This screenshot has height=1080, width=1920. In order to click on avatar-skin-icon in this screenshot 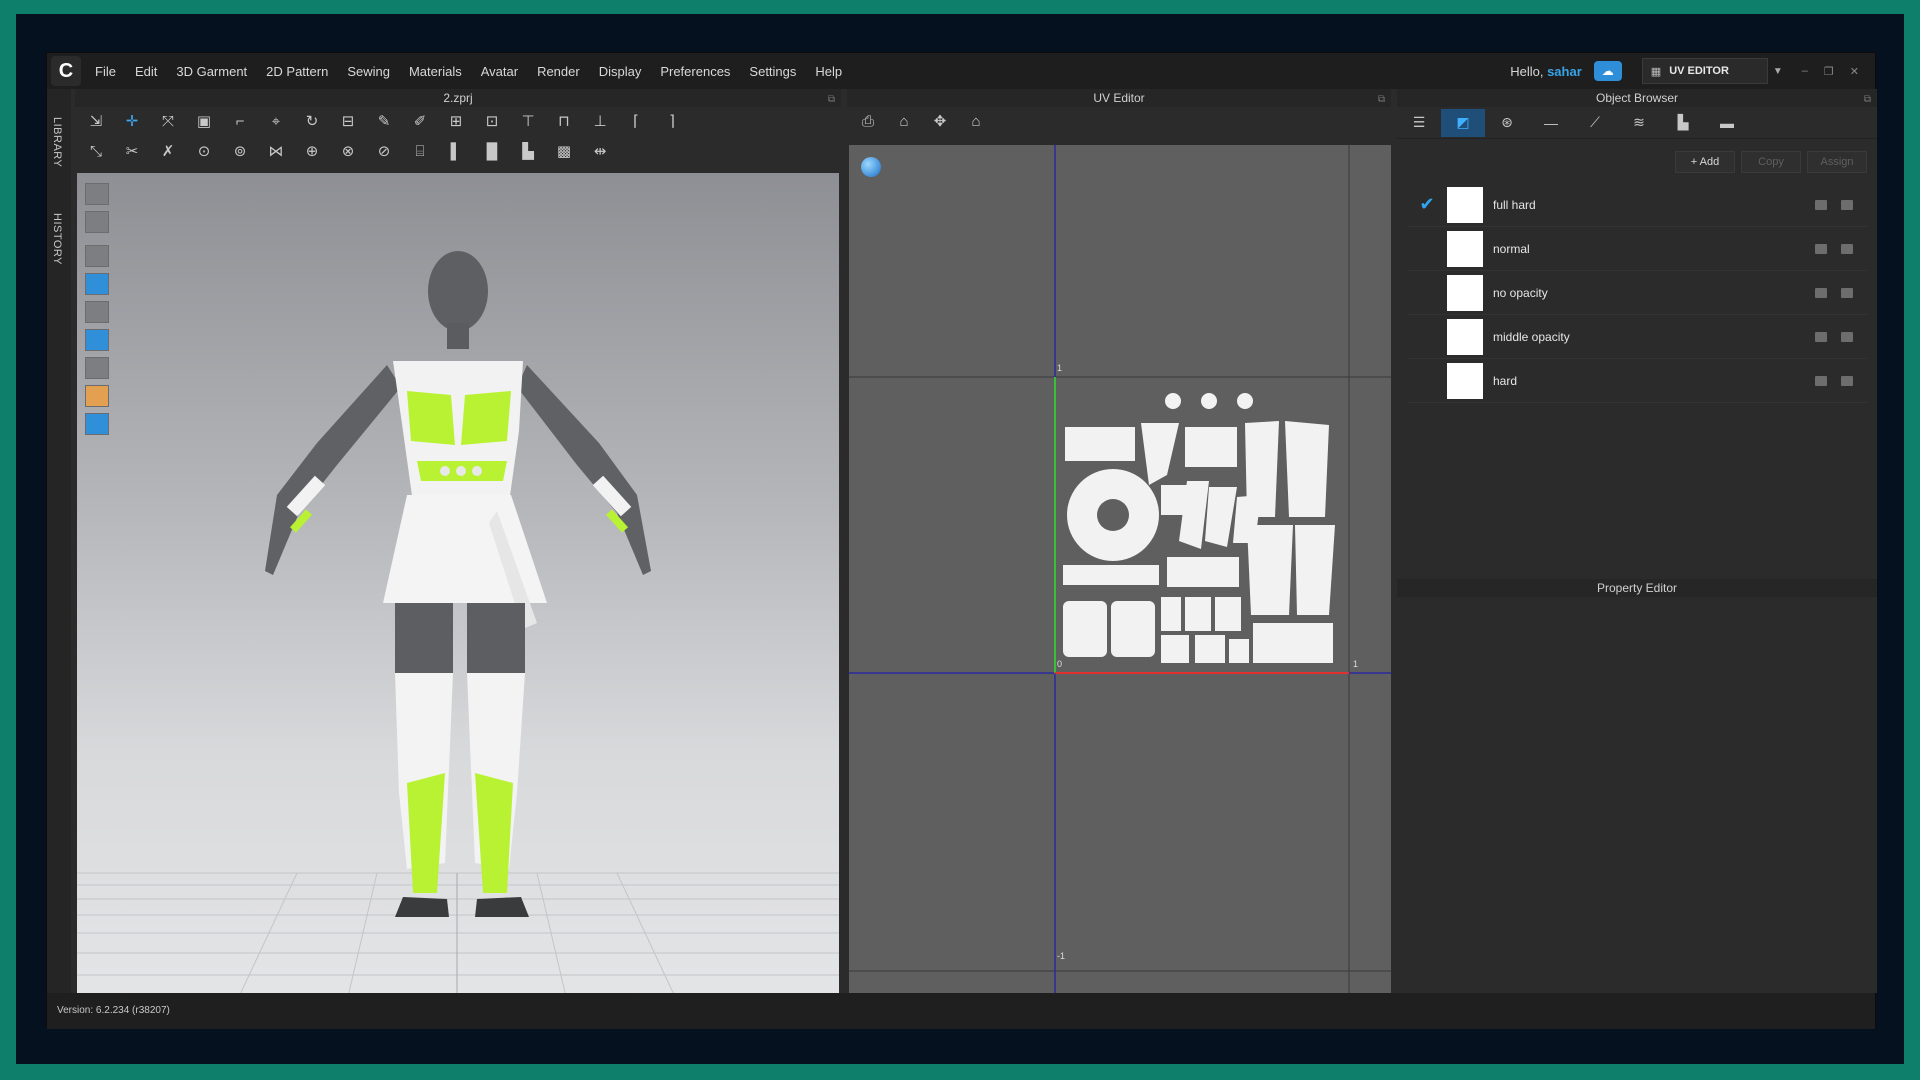, I will do `click(97, 312)`.